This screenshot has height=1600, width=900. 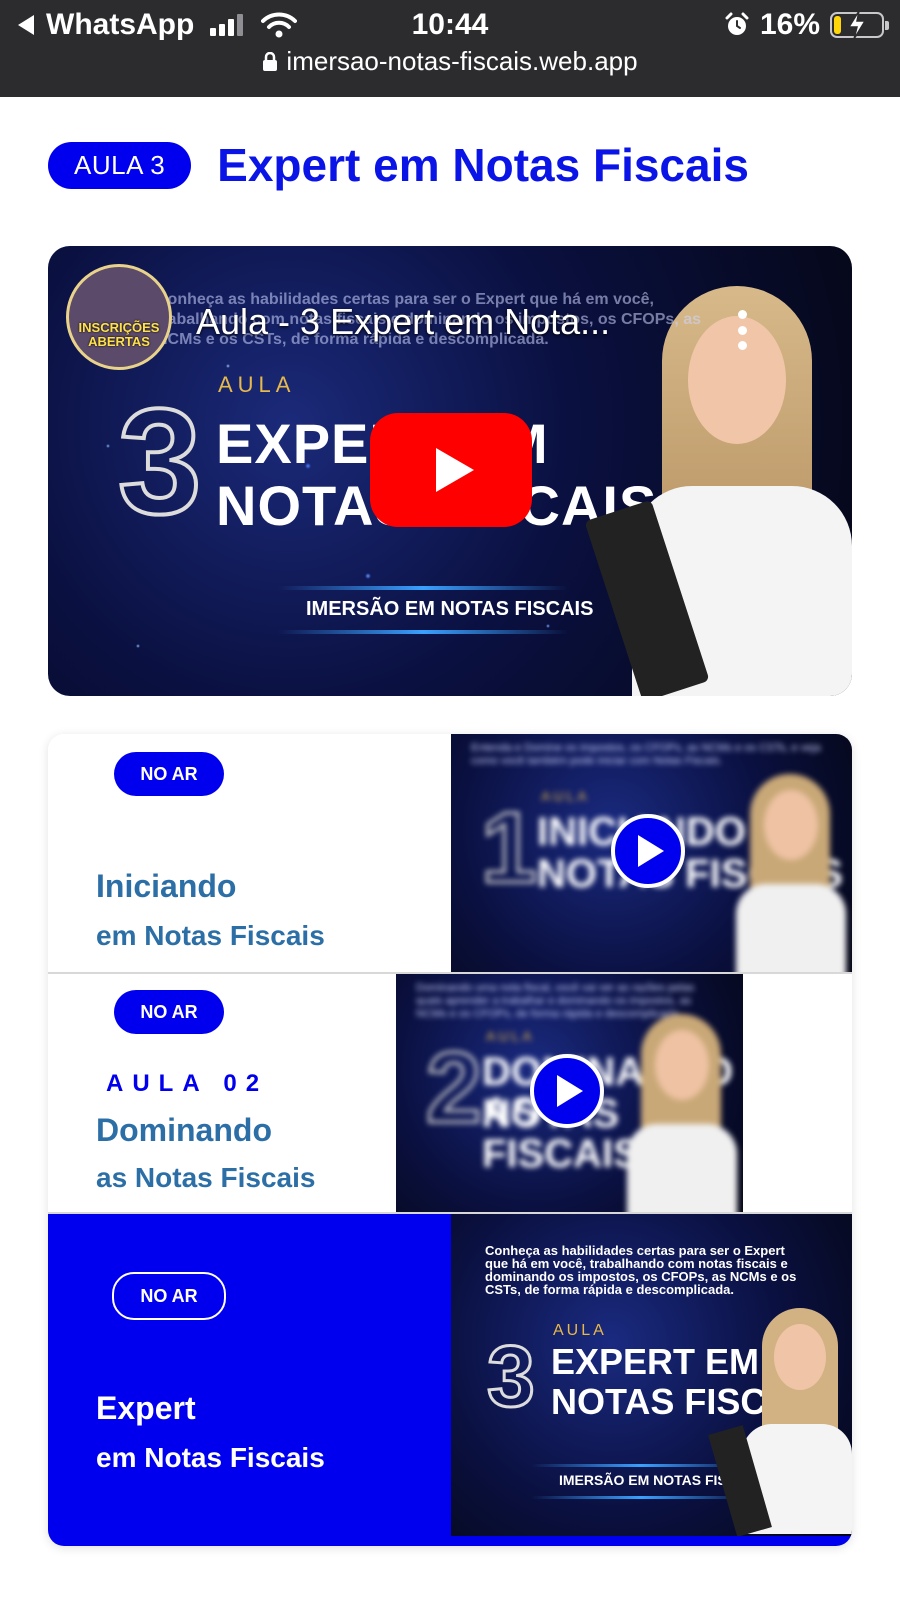 I want to click on lock-icon, so click(x=270, y=61).